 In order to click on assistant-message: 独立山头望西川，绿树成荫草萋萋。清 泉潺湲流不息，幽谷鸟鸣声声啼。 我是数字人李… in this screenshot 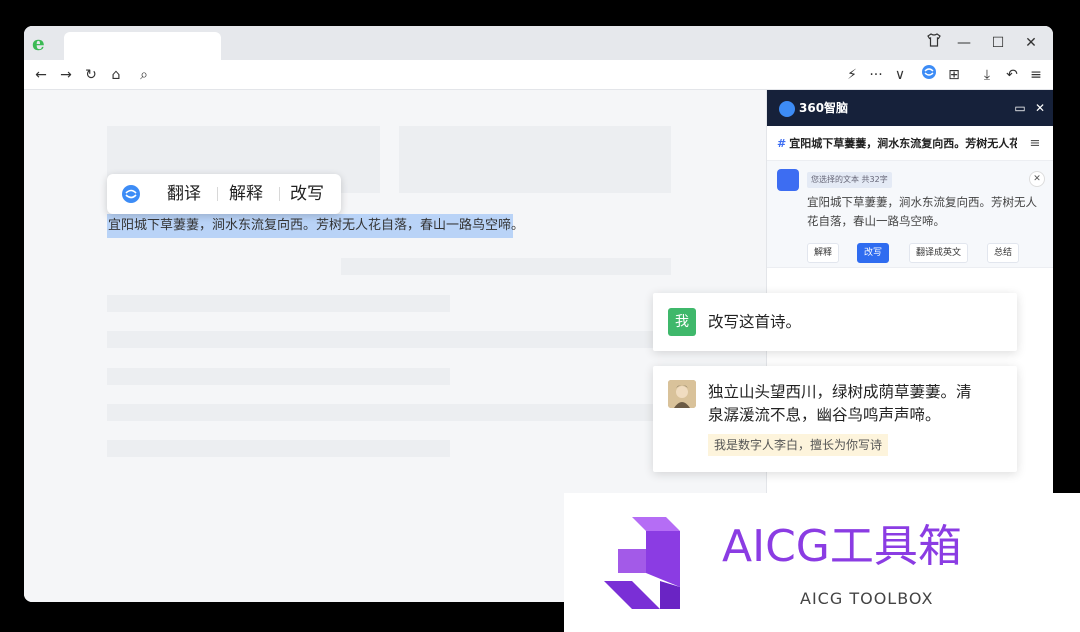, I will do `click(835, 419)`.